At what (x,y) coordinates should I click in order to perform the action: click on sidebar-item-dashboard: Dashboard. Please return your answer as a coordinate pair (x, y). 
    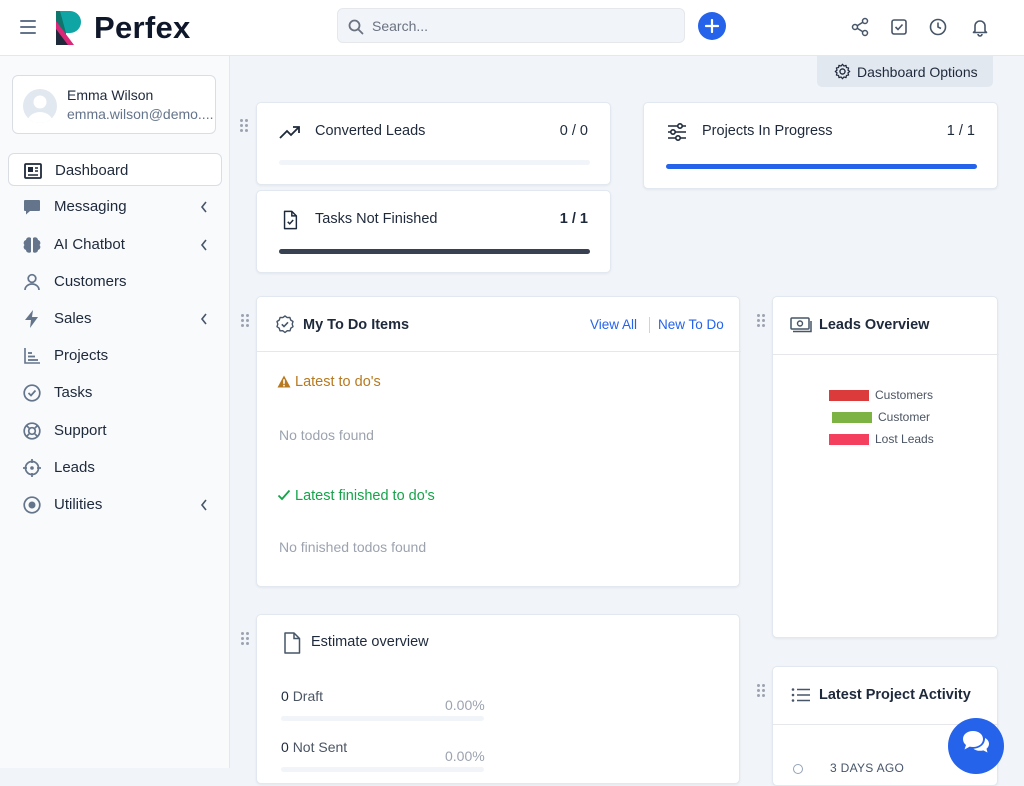
    Looking at the image, I should click on (115, 169).